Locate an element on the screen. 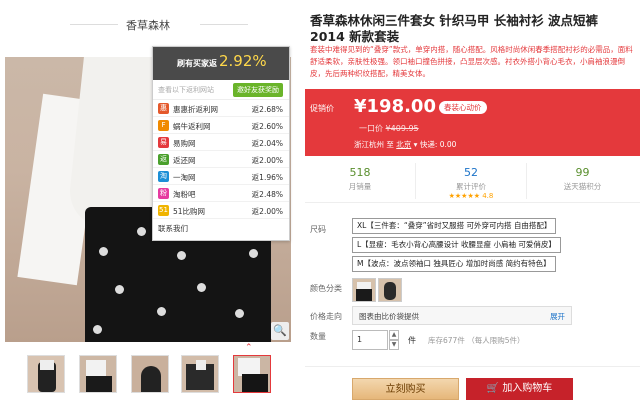 The width and height of the screenshot is (640, 400). cashback-site-name: 易购网 is located at coordinates (184, 143).